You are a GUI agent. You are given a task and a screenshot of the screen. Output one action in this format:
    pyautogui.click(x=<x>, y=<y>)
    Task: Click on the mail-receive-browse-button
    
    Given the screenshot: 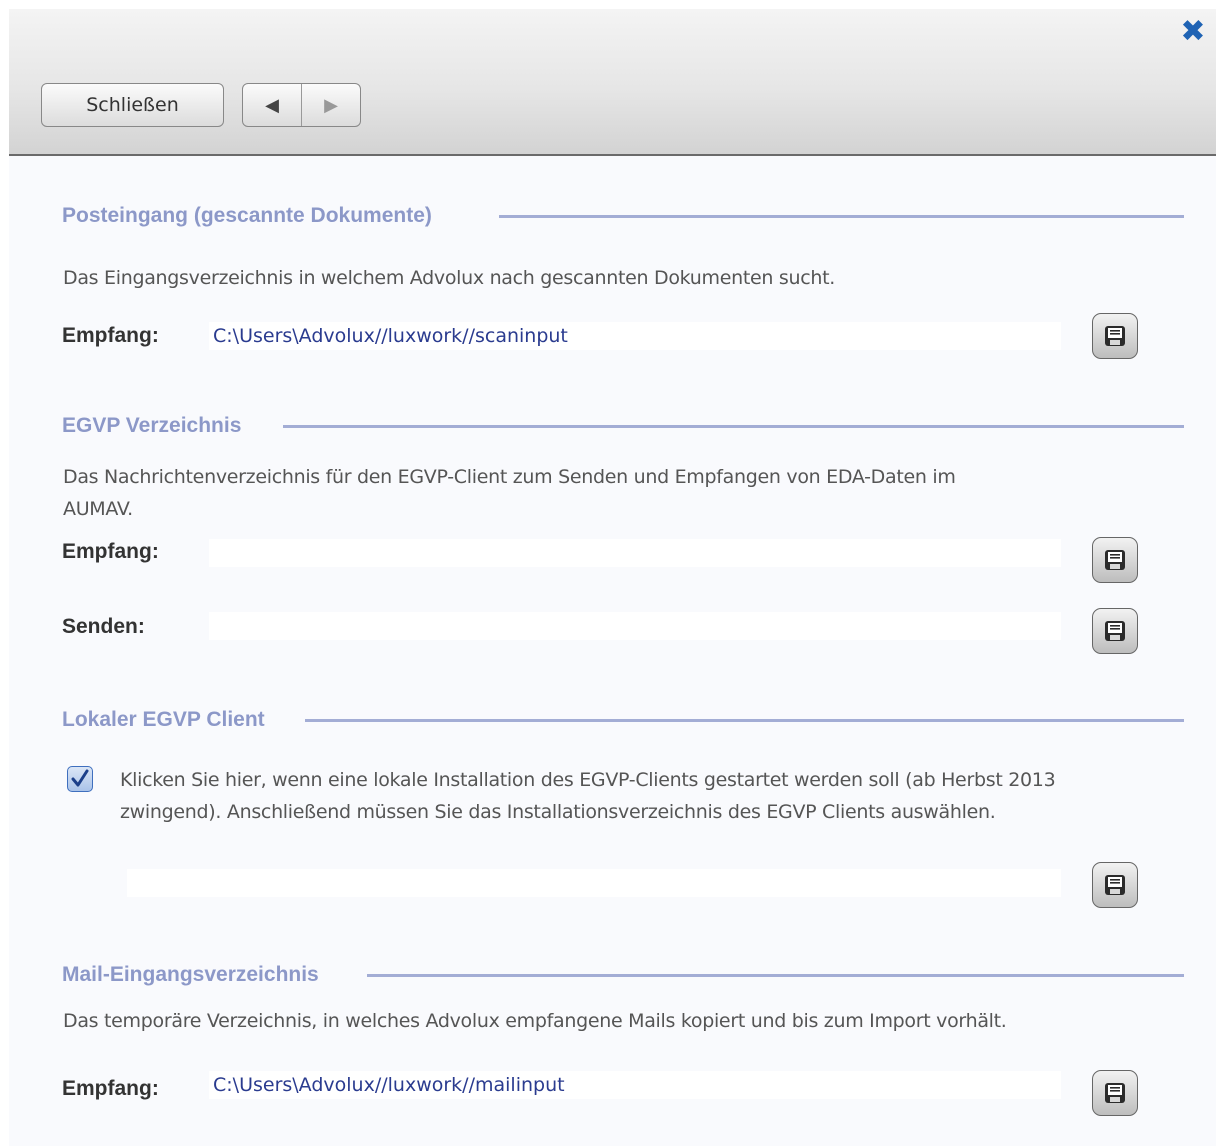 What is the action you would take?
    pyautogui.click(x=1115, y=1093)
    